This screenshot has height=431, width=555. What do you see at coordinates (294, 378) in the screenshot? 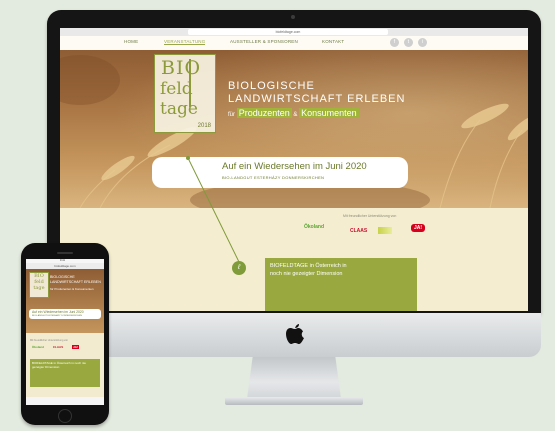
I see `imac-stand` at bounding box center [294, 378].